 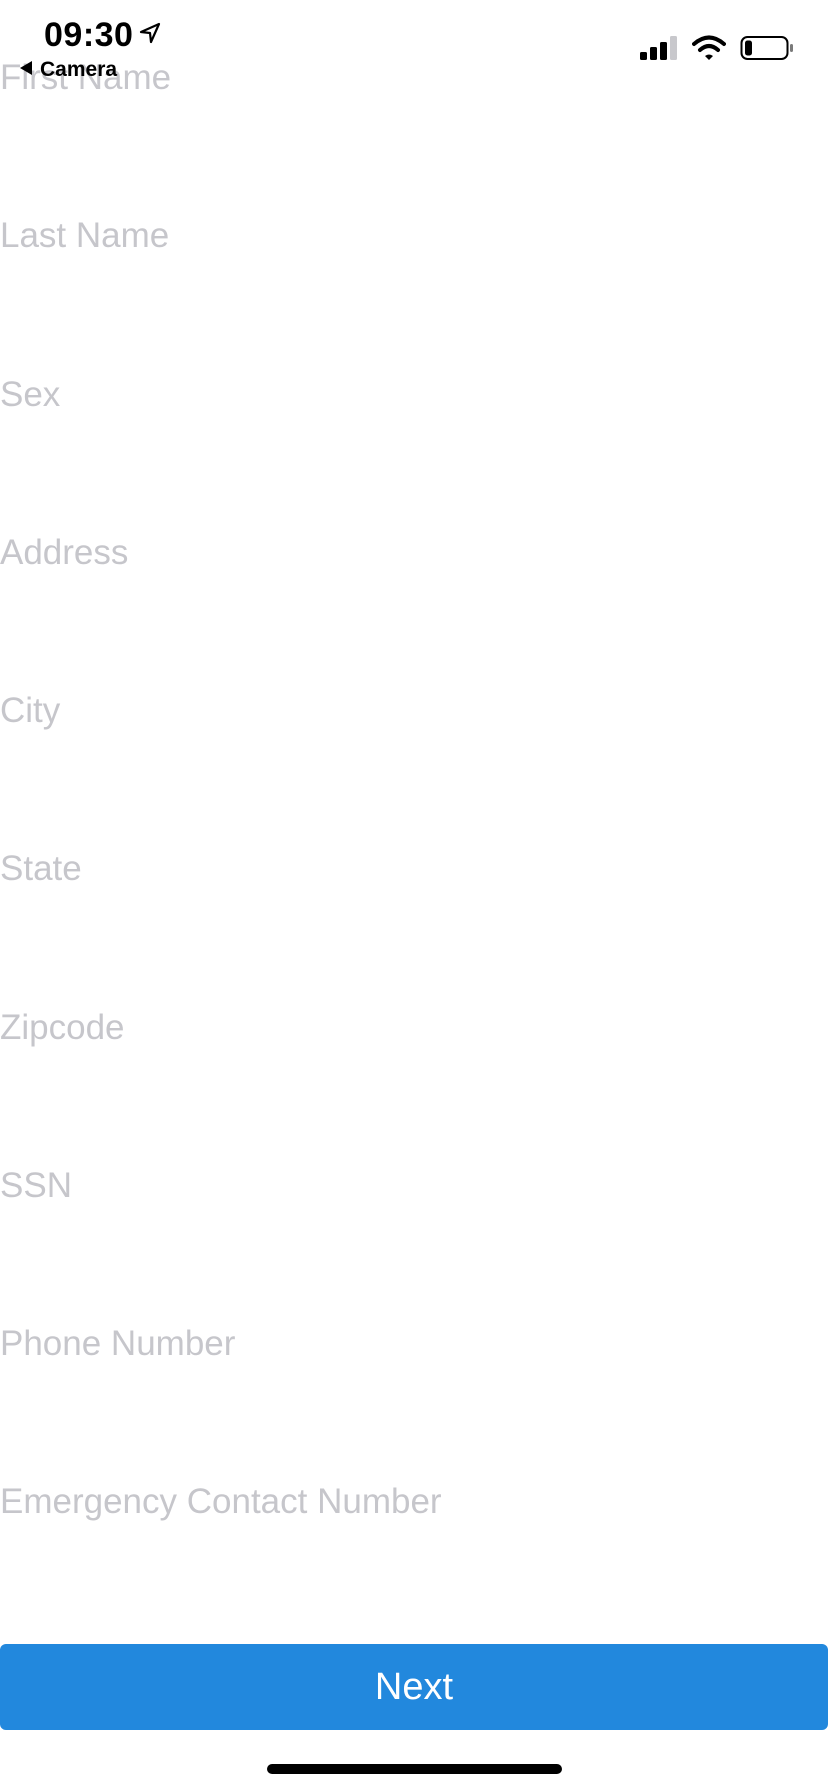 I want to click on sex-field, so click(x=414, y=395).